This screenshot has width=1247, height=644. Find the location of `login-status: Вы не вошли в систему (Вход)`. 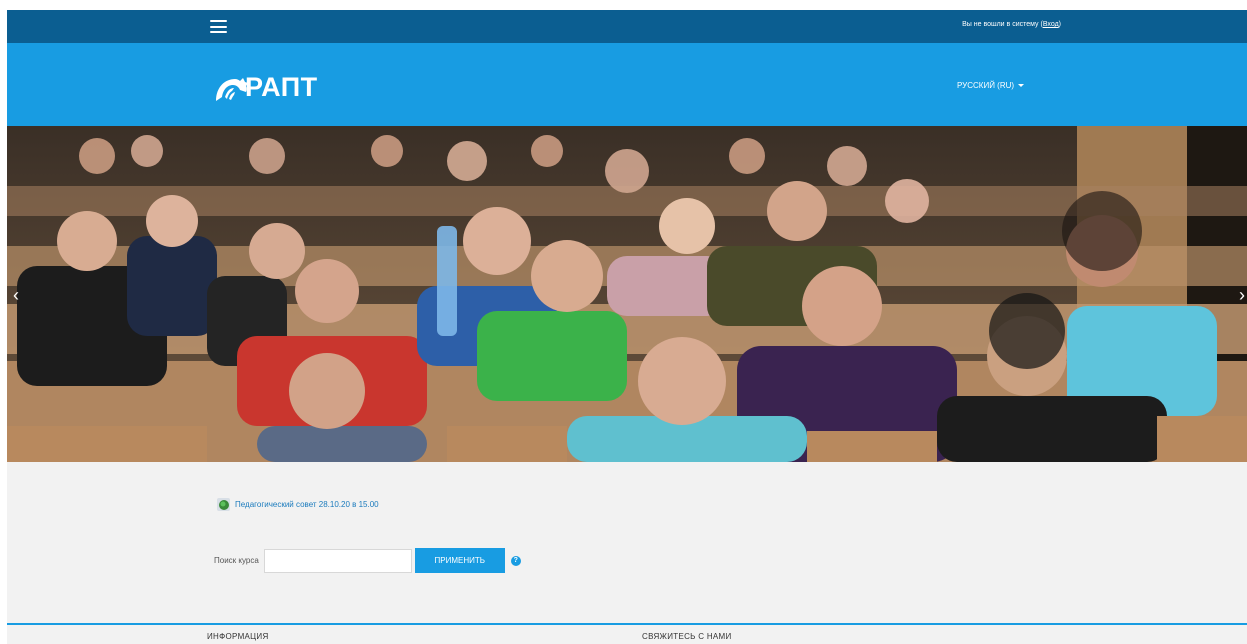

login-status: Вы не вошли в систему (Вход) is located at coordinates (1011, 24).